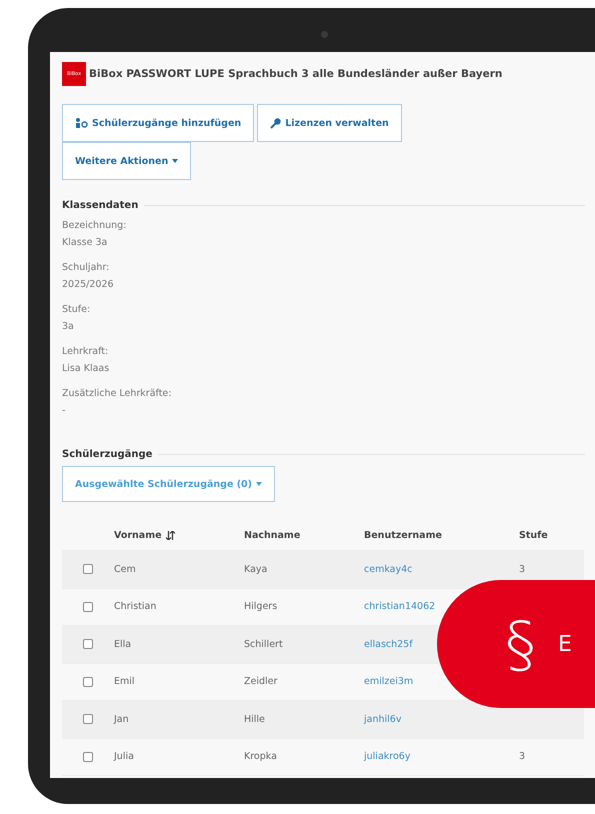 The width and height of the screenshot is (595, 814). I want to click on column-header: Vorname, so click(179, 535).